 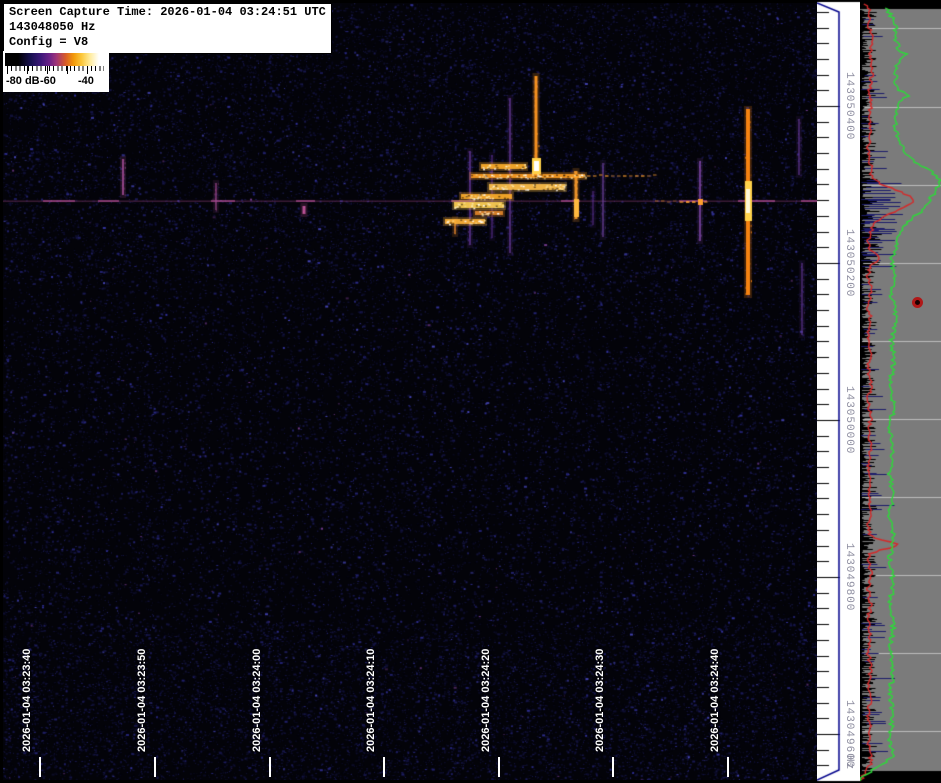 What do you see at coordinates (849, 577) in the screenshot?
I see `freq-label-3: 143049800` at bounding box center [849, 577].